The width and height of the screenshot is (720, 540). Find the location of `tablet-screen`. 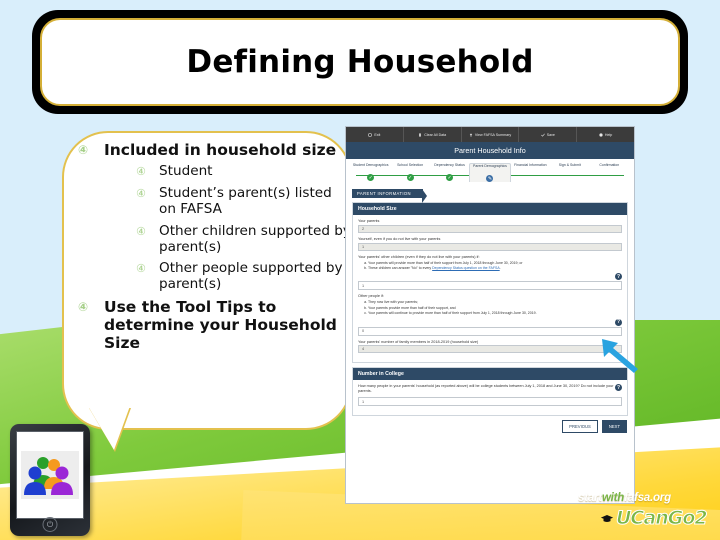

tablet-screen is located at coordinates (50, 475).